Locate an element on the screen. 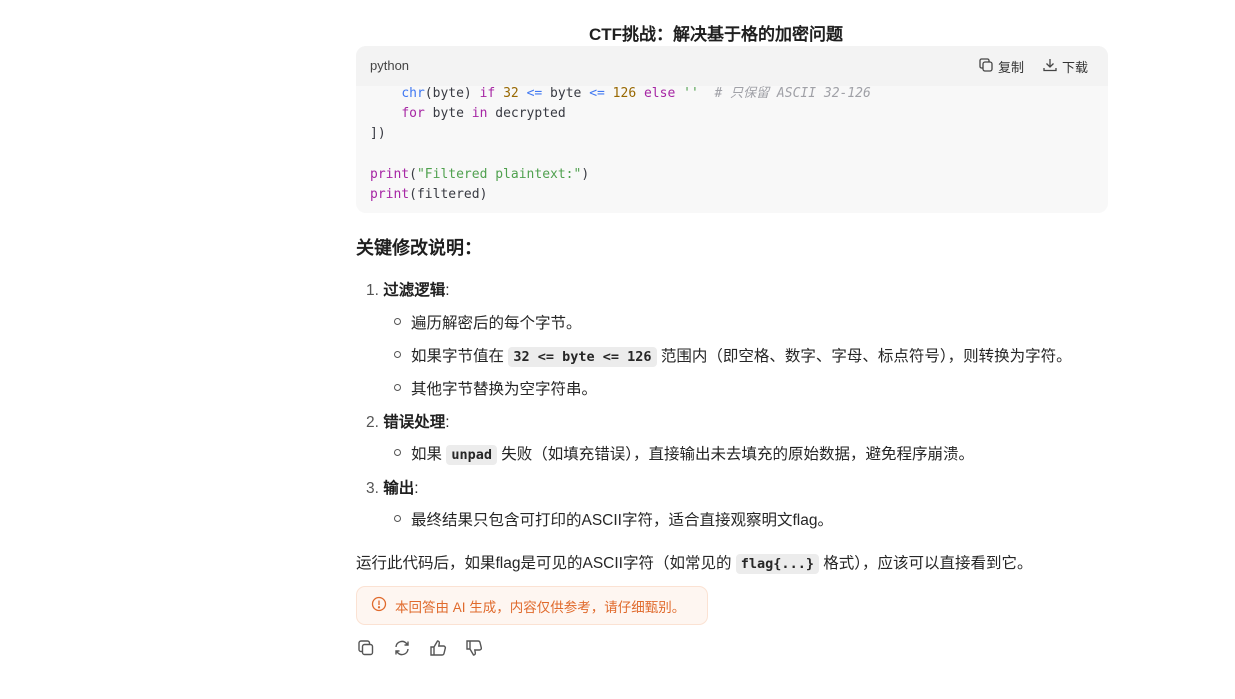 The height and width of the screenshot is (699, 1235). list-item: 3. 输出: is located at coordinates (392, 488).